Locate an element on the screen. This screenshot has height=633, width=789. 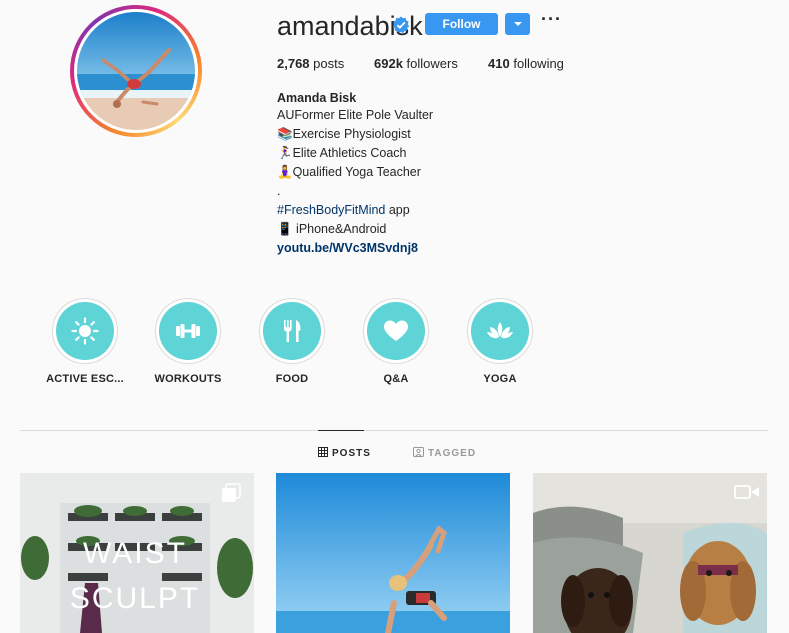
posts-label: posts is located at coordinates (329, 63).